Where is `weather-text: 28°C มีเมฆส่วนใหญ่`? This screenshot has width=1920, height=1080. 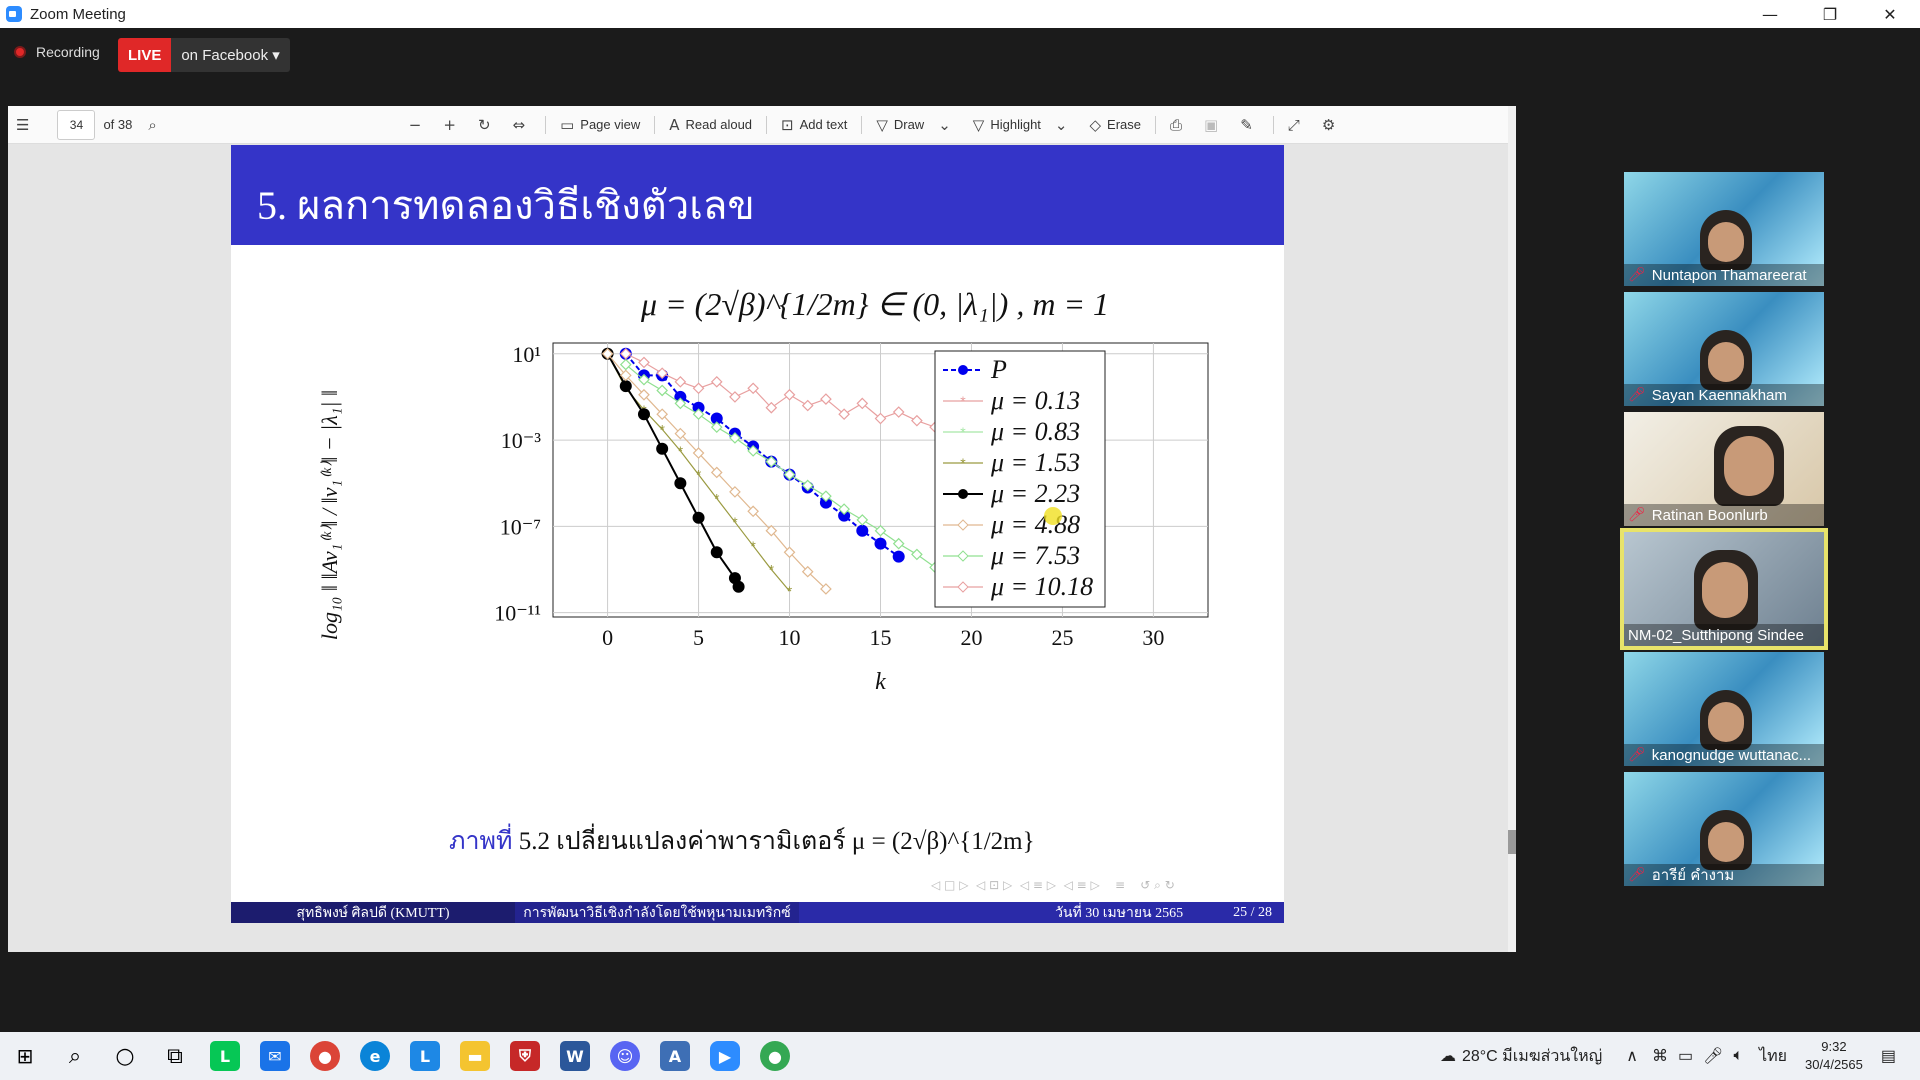 weather-text: 28°C มีเมฆส่วนใหญ่ is located at coordinates (1532, 1056).